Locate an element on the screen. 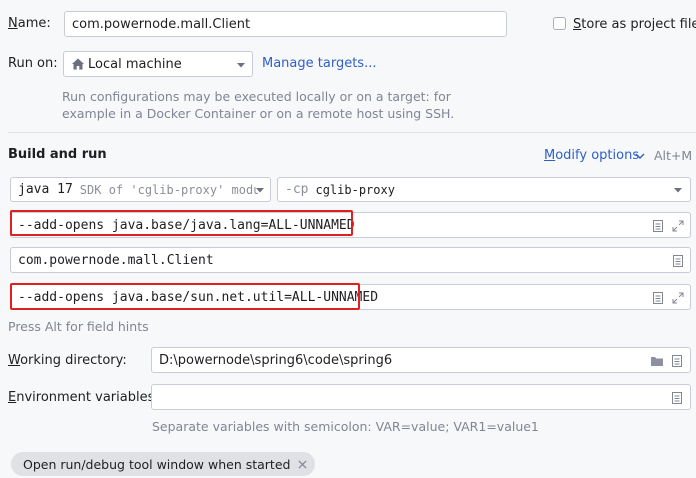  main-class-value: com.powernode.mall.Client is located at coordinates (116, 260).